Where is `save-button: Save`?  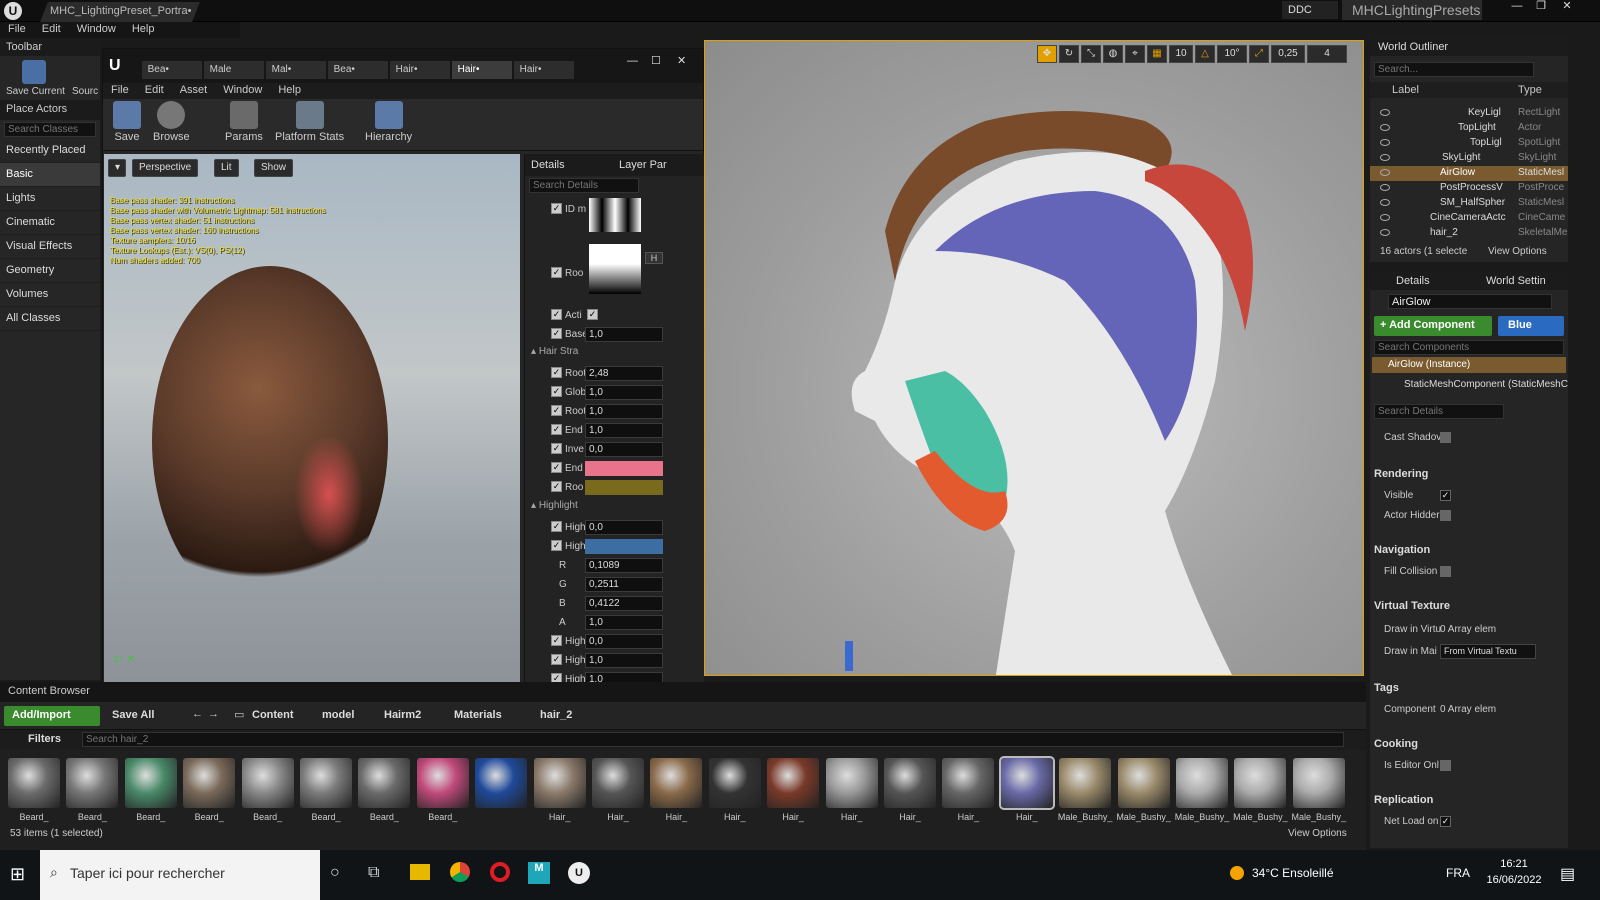 save-button: Save is located at coordinates (127, 122).